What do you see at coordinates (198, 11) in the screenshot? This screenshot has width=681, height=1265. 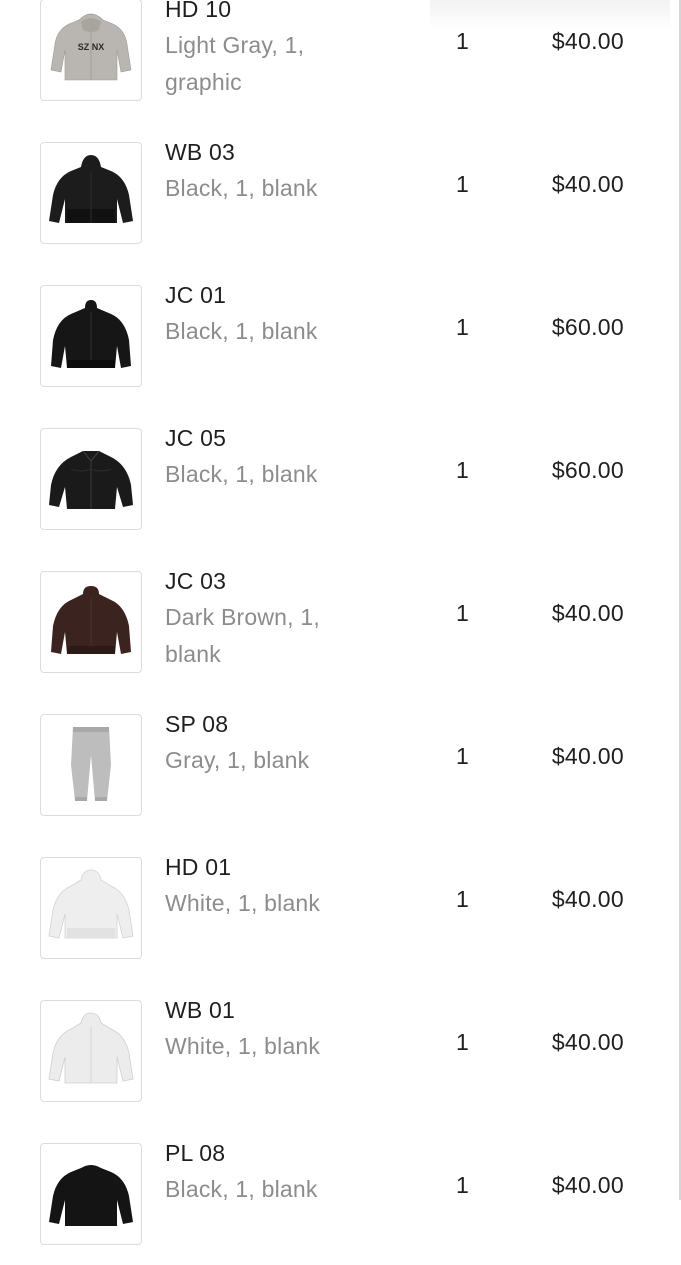 I see `item-name: HD 10` at bounding box center [198, 11].